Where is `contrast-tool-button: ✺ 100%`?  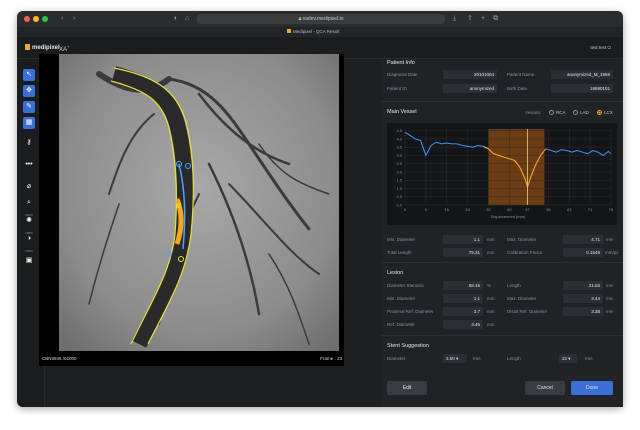 contrast-tool-button: ✺ 100% is located at coordinates (29, 225).